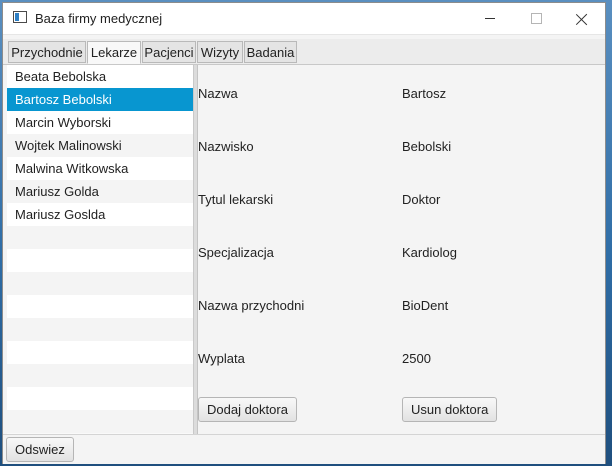  What do you see at coordinates (304, 19) in the screenshot?
I see `title-bar: Baza firmy medycznej` at bounding box center [304, 19].